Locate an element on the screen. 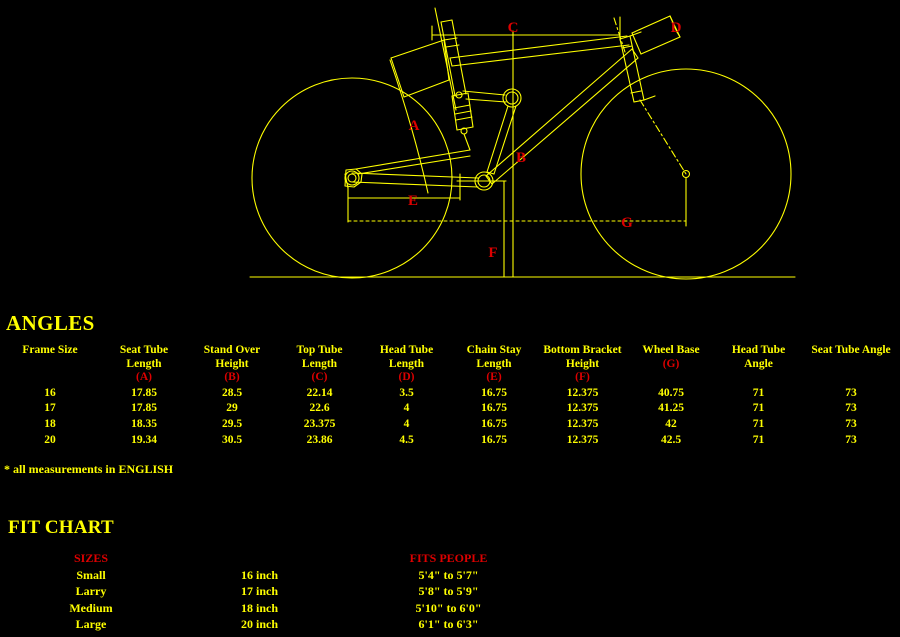 Image resolution: width=900 pixels, height=637 pixels. col-header-head-tube-angle: Head Tube Angle is located at coordinates (758, 365).